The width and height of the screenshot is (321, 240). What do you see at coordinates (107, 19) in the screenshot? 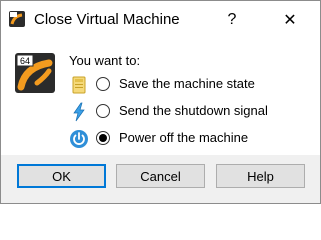
I see `window-title: Close Virtual Machine` at bounding box center [107, 19].